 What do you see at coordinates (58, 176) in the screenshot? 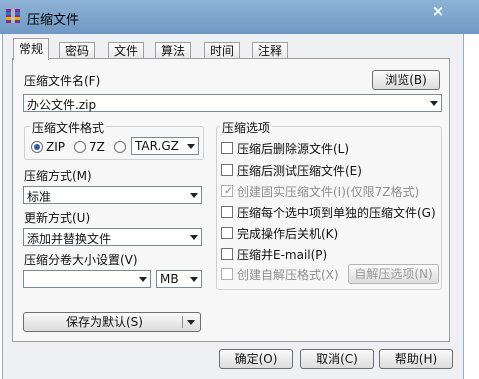
I see `method-label: 压缩方式(M)` at bounding box center [58, 176].